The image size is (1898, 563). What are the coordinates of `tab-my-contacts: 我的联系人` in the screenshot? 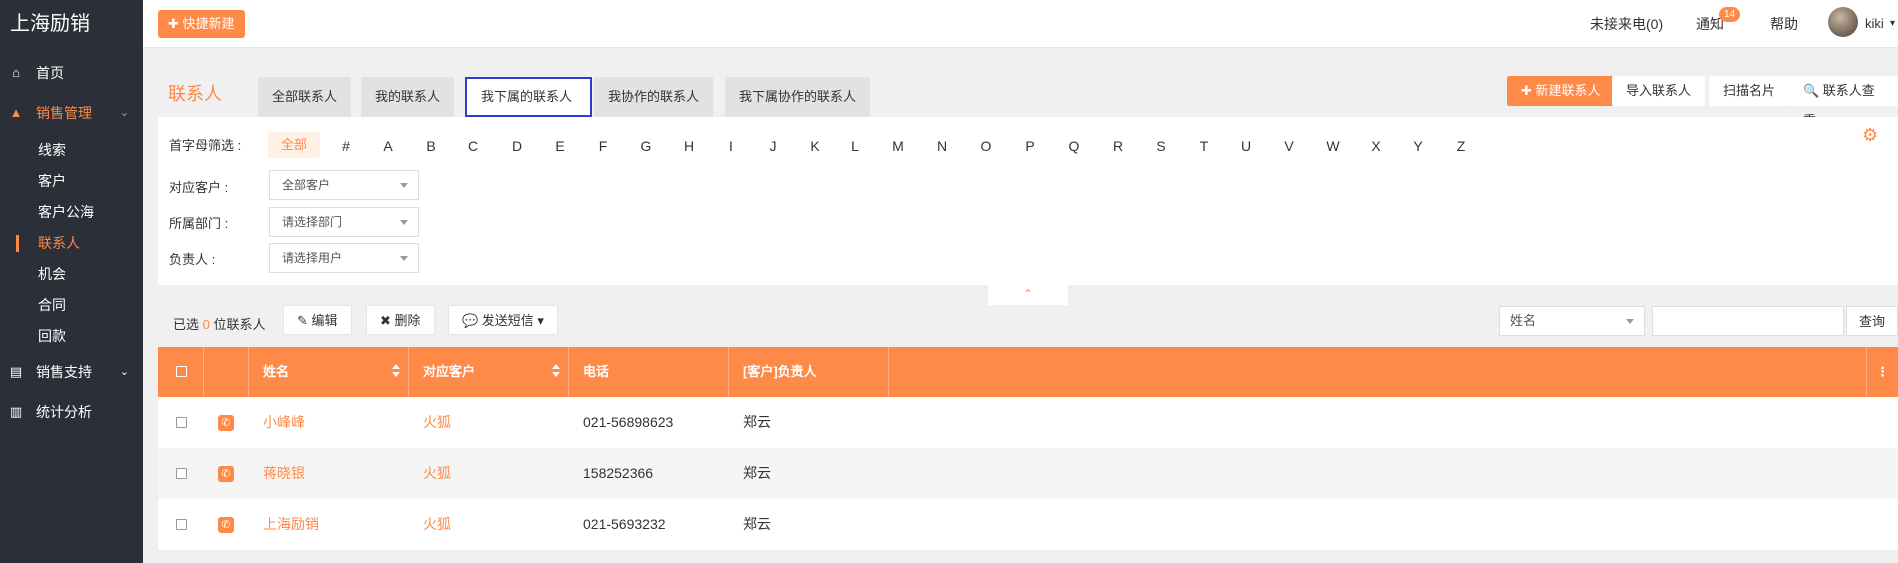 It's located at (408, 97).